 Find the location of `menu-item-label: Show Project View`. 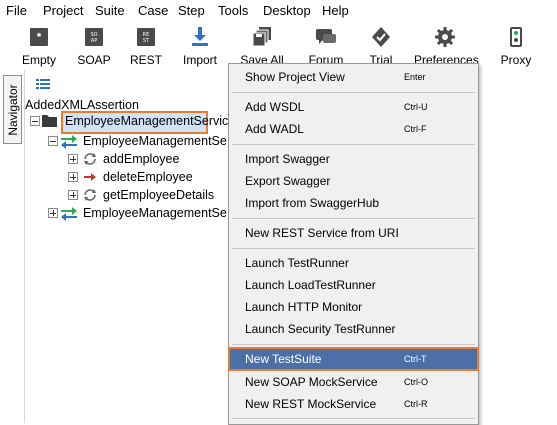

menu-item-label: Show Project View is located at coordinates (295, 77).